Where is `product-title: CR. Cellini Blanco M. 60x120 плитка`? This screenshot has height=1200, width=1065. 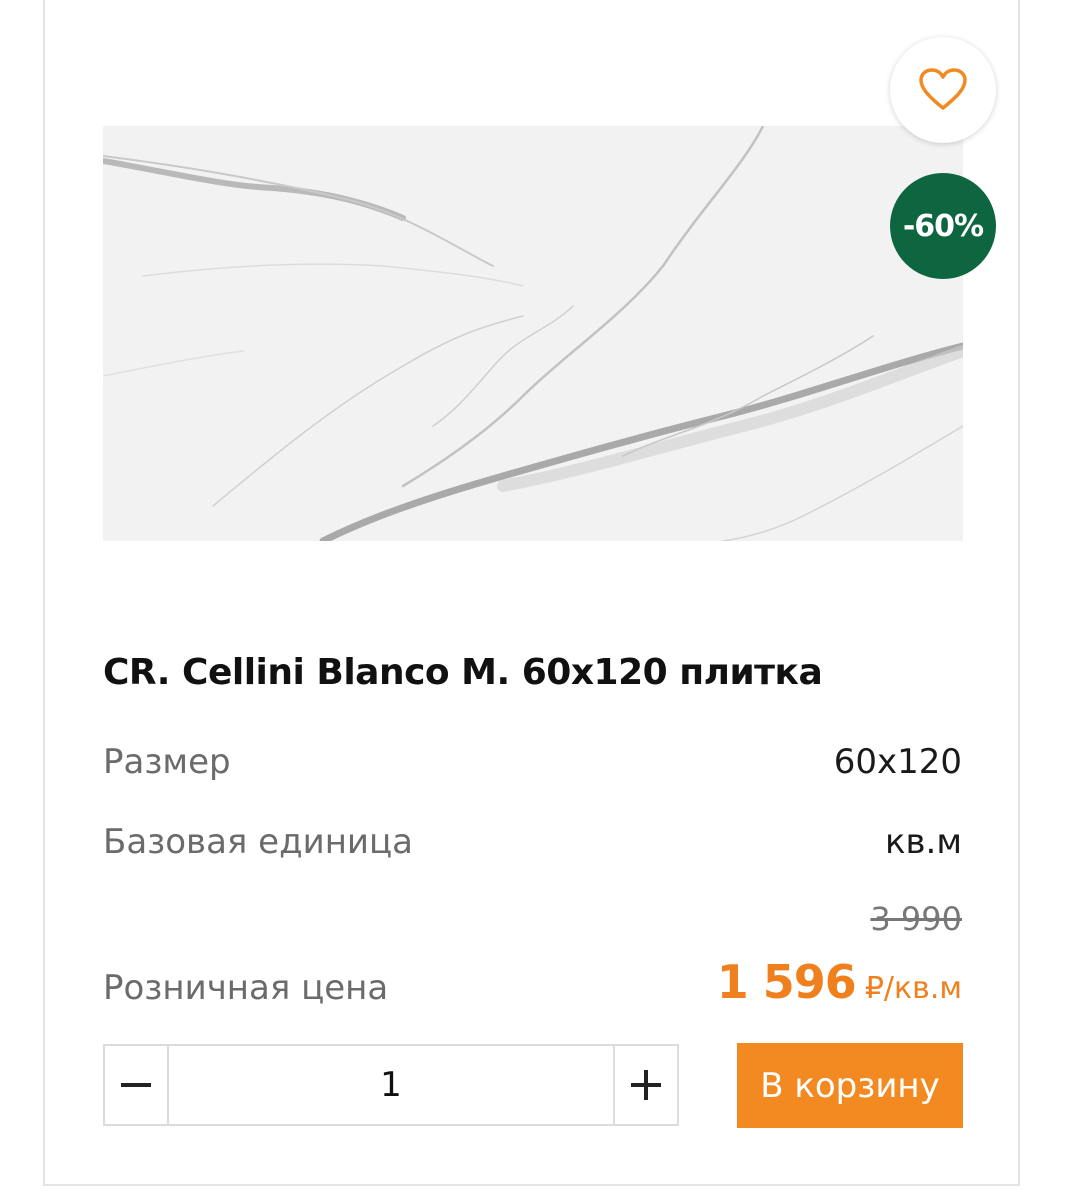
product-title: CR. Cellini Blanco M. 60x120 плитка is located at coordinates (463, 672).